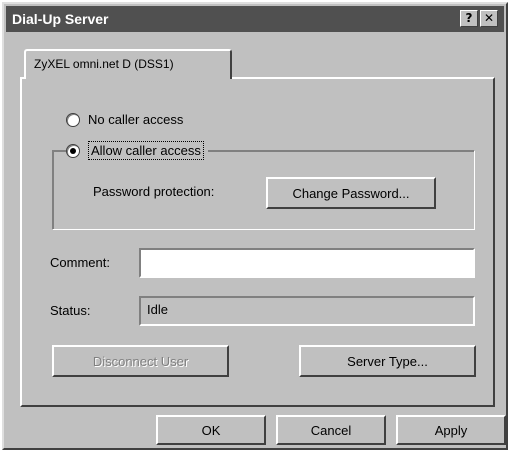  Describe the element at coordinates (60, 19) in the screenshot. I see `window-title: Dial-Up Server` at that location.